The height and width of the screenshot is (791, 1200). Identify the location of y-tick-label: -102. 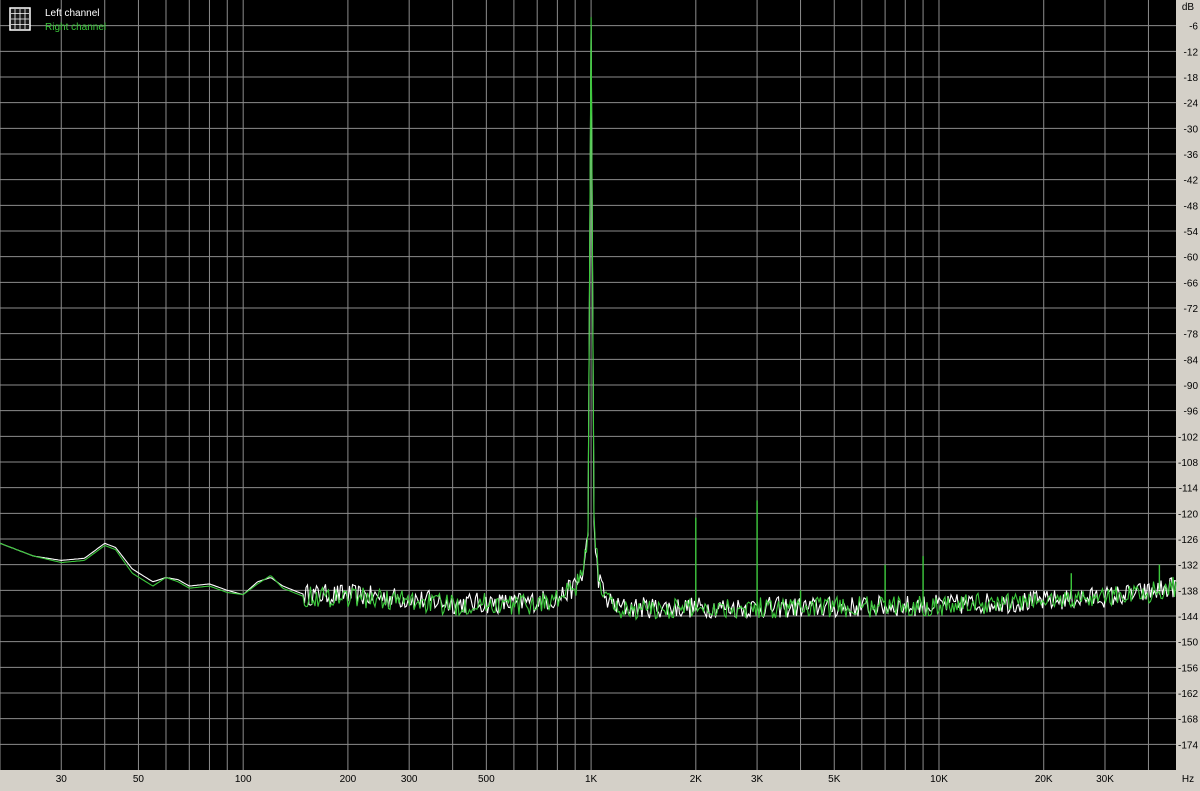
(1188, 437).